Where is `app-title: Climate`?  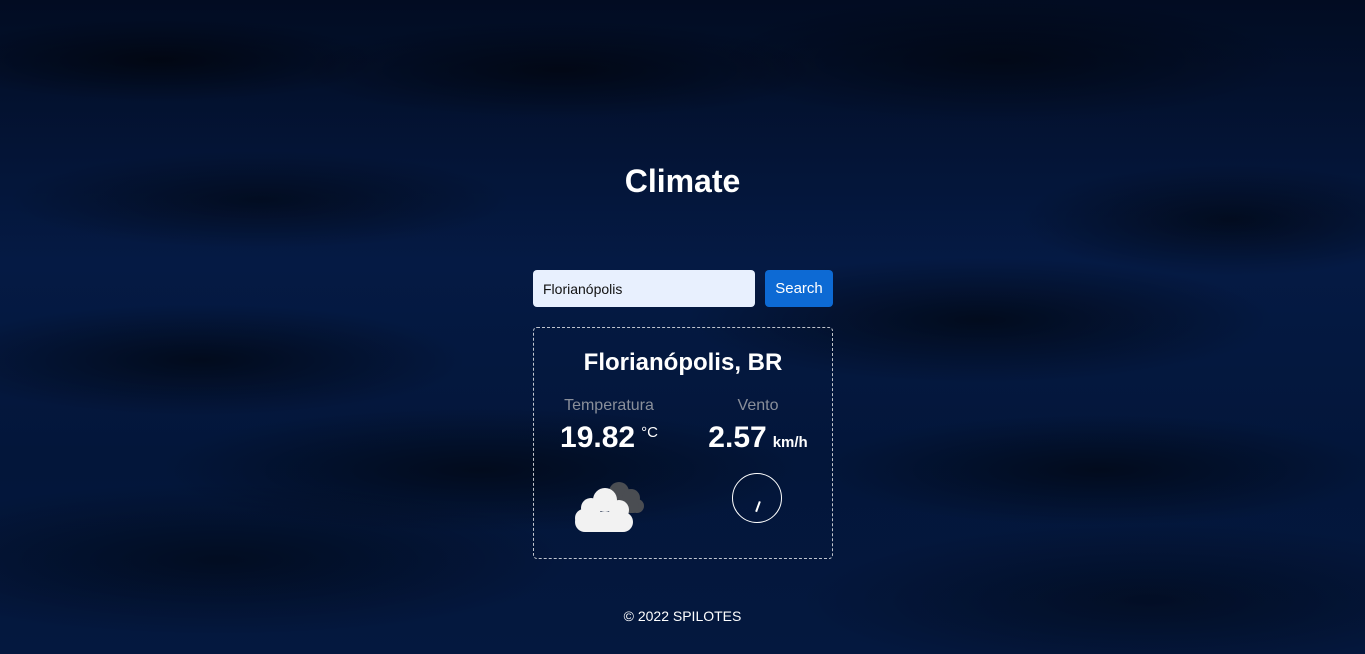
app-title: Climate is located at coordinates (682, 181).